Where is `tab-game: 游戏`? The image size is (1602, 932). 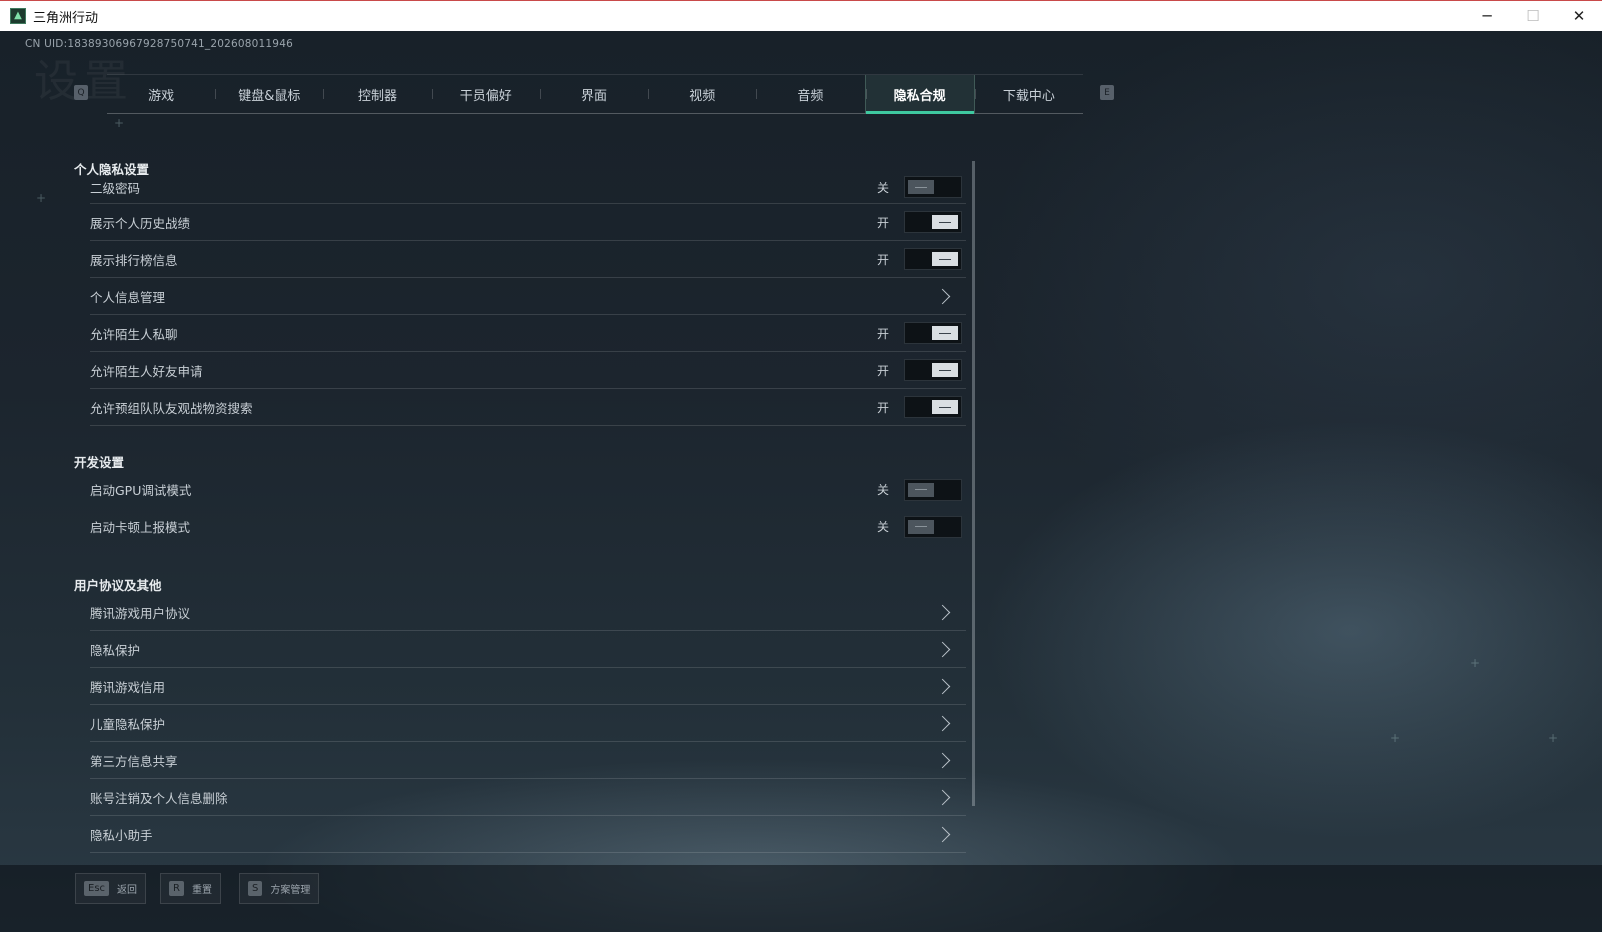 tab-game: 游戏 is located at coordinates (161, 94).